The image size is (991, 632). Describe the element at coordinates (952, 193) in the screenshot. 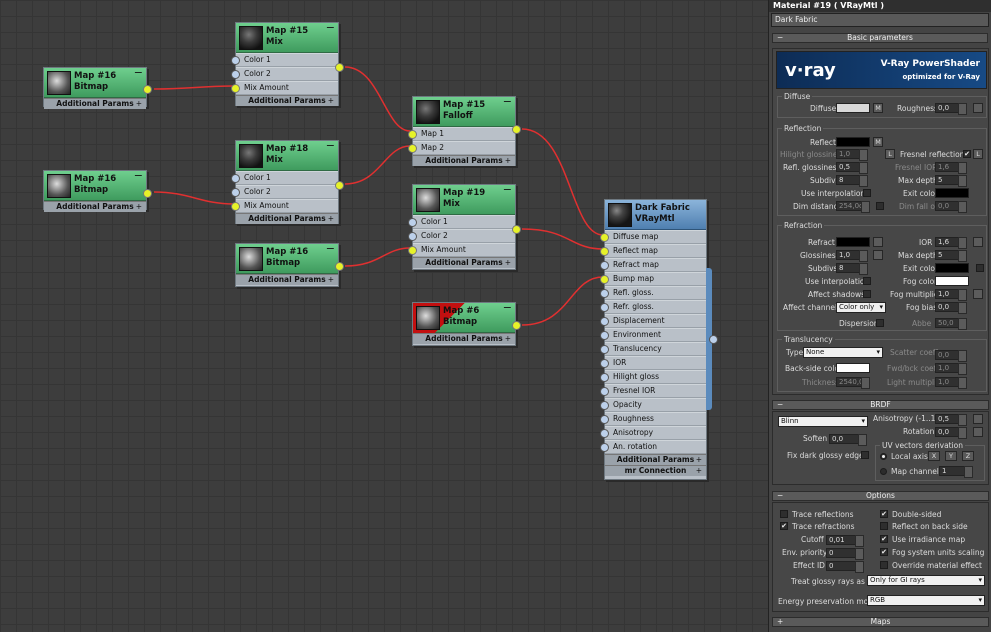

I see `exit-color-swatch` at that location.